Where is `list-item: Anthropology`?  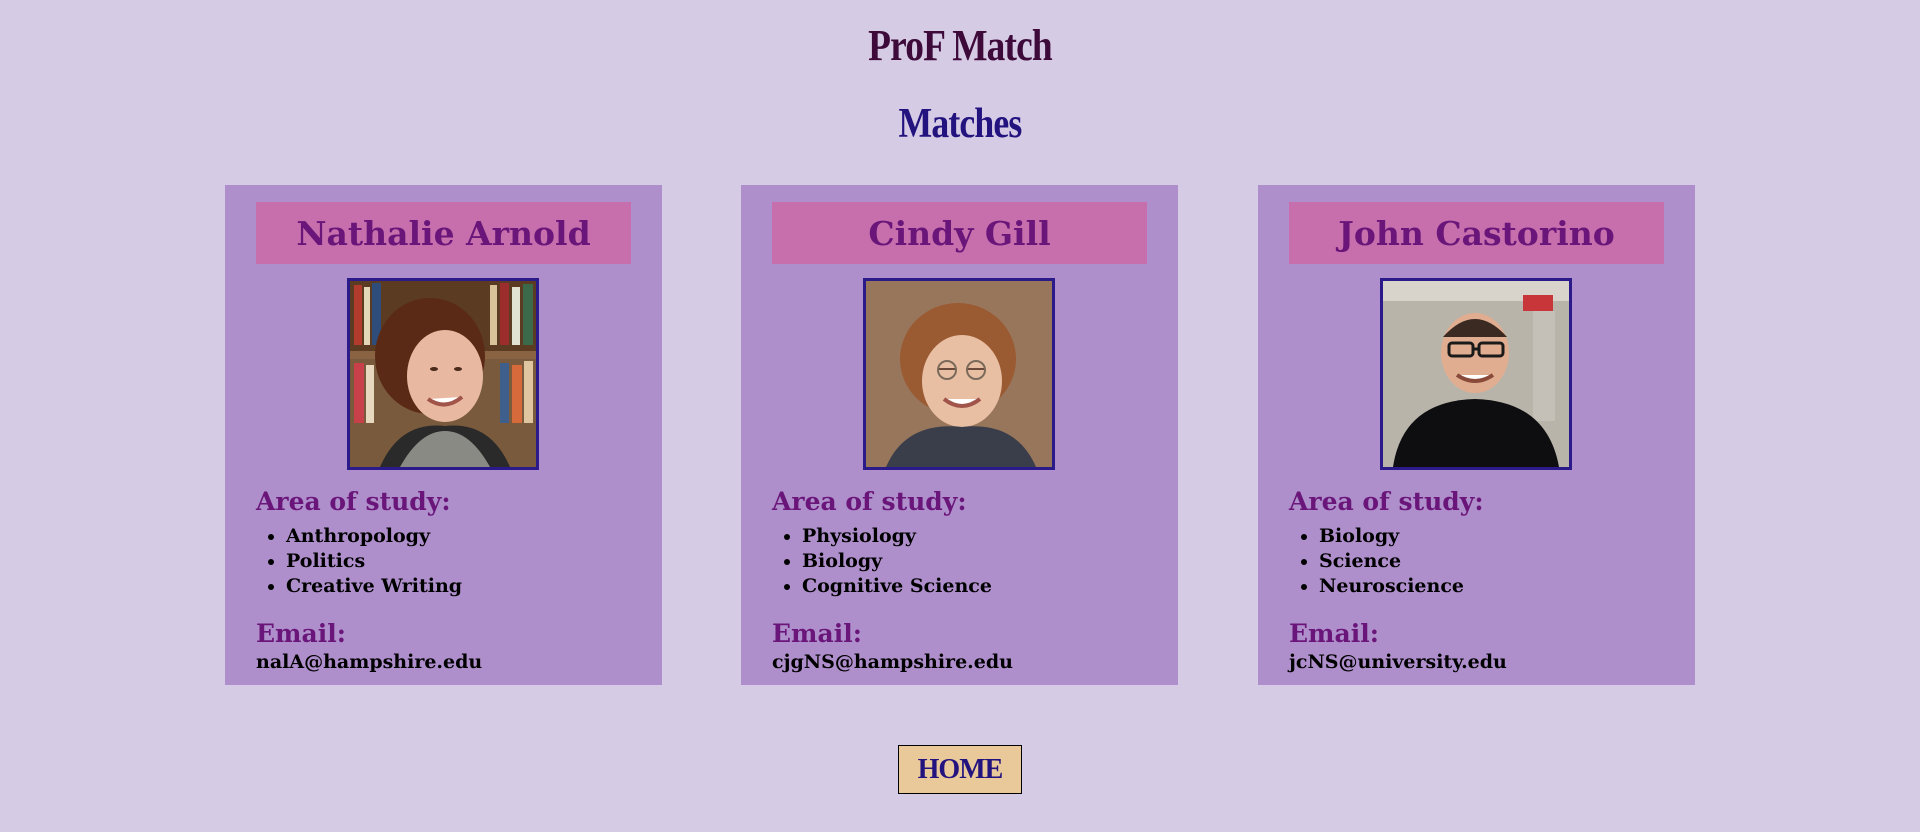 list-item: Anthropology is located at coordinates (374, 536).